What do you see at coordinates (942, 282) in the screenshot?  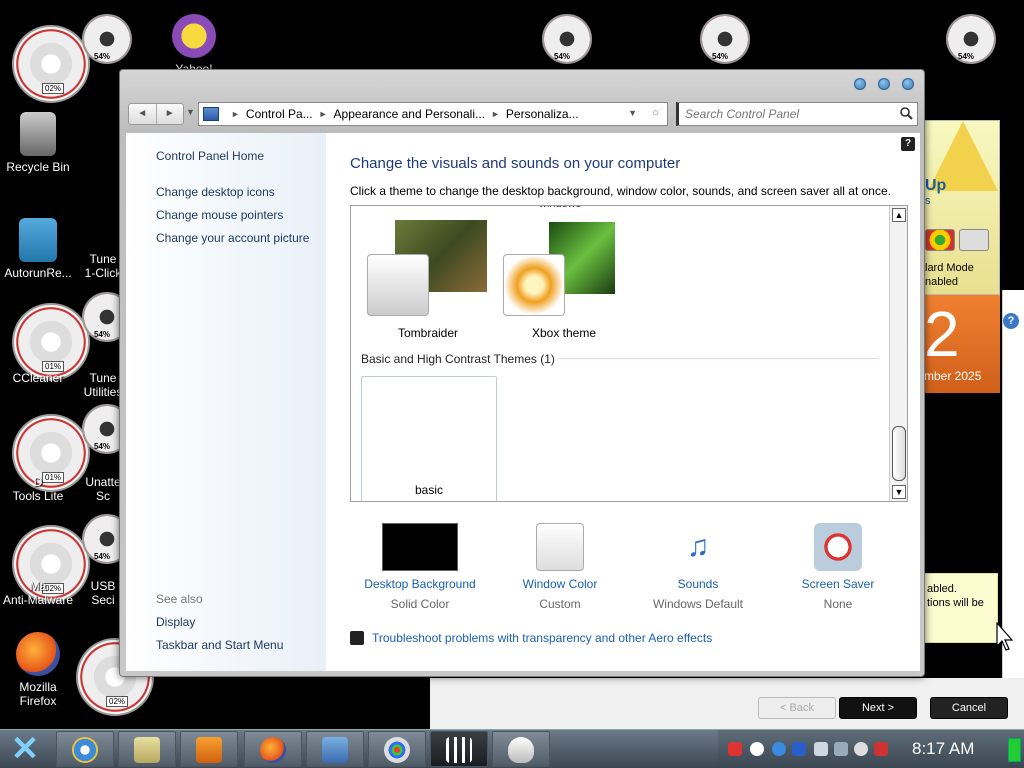 I see `gadget-mode-line2: nabled` at bounding box center [942, 282].